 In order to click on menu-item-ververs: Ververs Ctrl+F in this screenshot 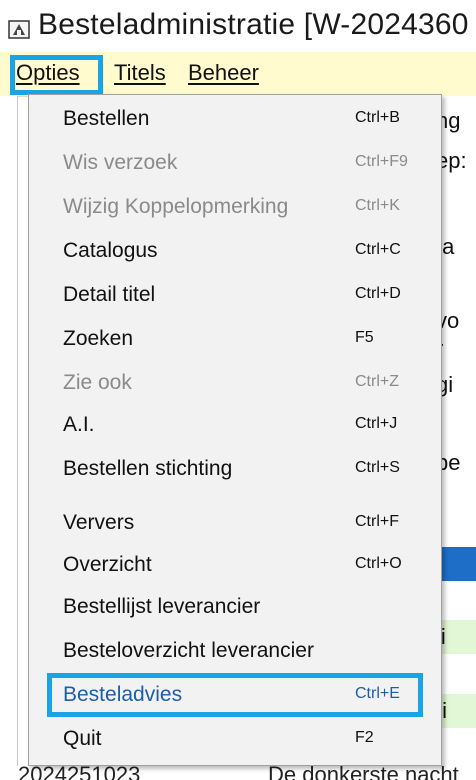, I will do `click(235, 523)`.